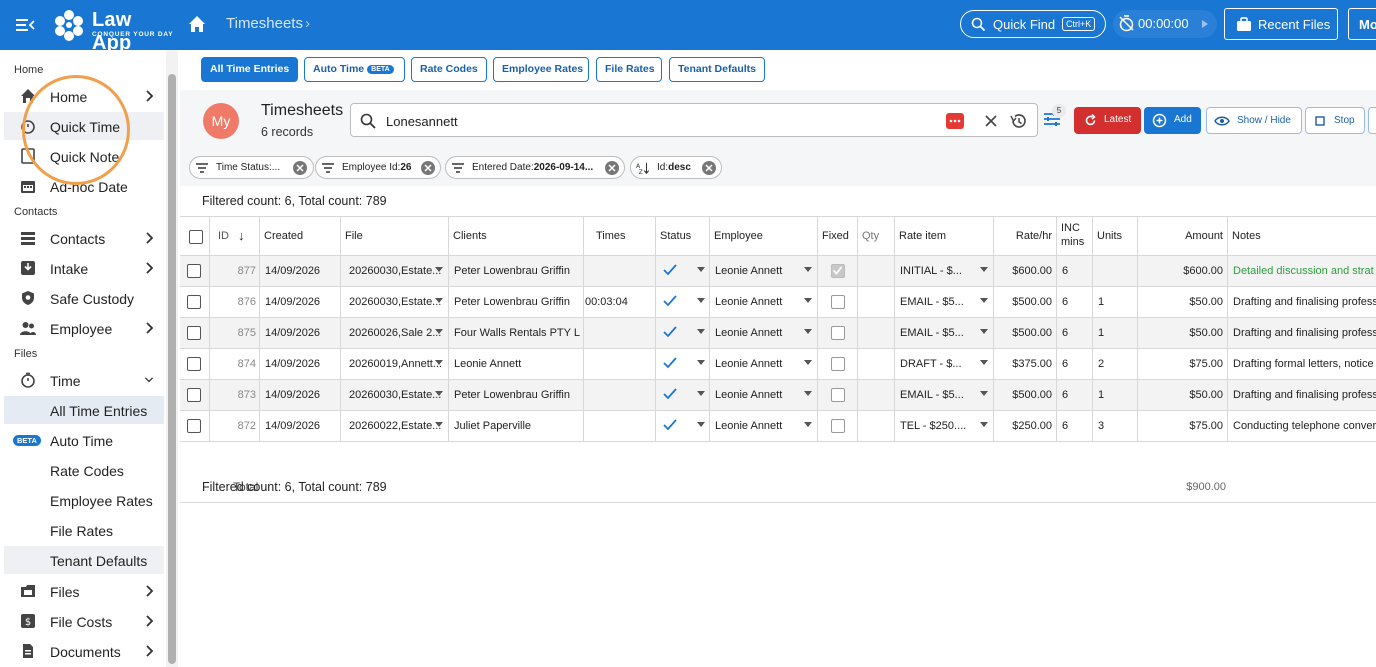 This screenshot has width=1376, height=667. I want to click on column-header-id: ID ↓, so click(235, 237).